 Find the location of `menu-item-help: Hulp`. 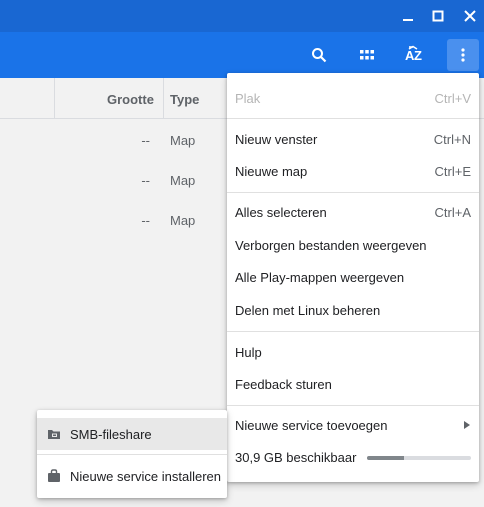

menu-item-help: Hulp is located at coordinates (353, 352).